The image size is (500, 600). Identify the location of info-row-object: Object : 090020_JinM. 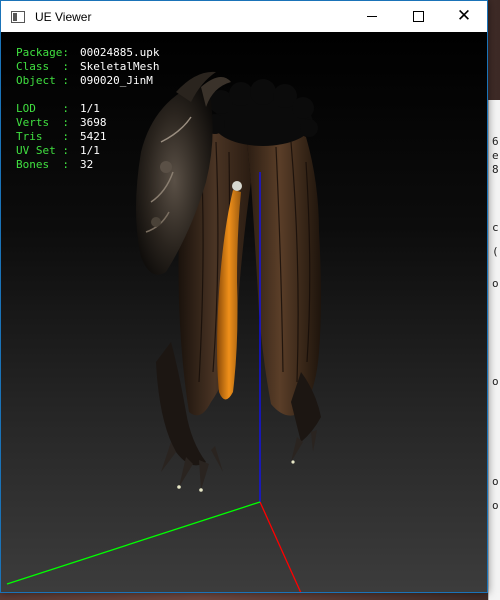
(87, 81).